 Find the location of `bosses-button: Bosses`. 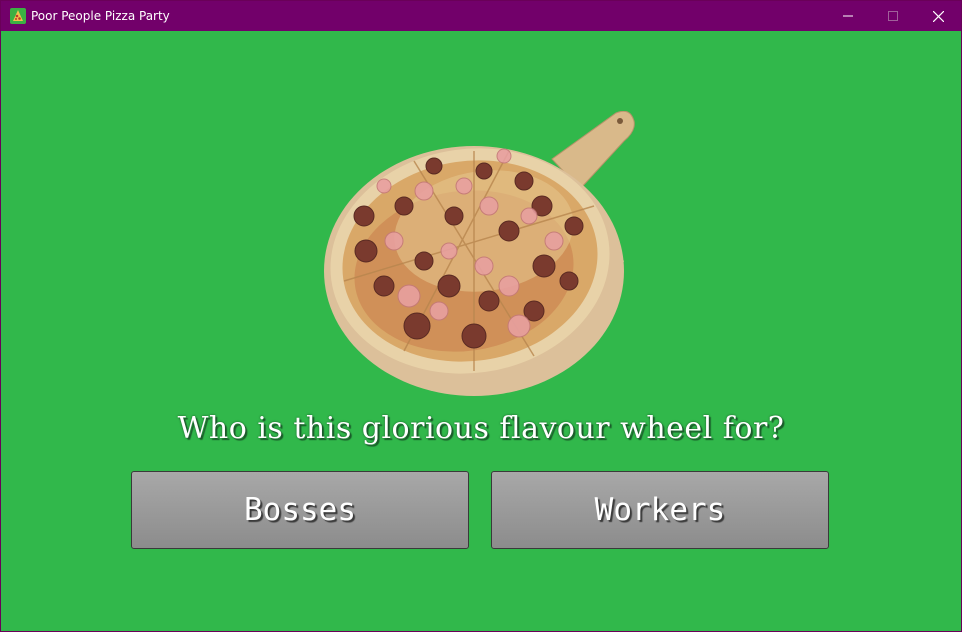

bosses-button: Bosses is located at coordinates (300, 510).